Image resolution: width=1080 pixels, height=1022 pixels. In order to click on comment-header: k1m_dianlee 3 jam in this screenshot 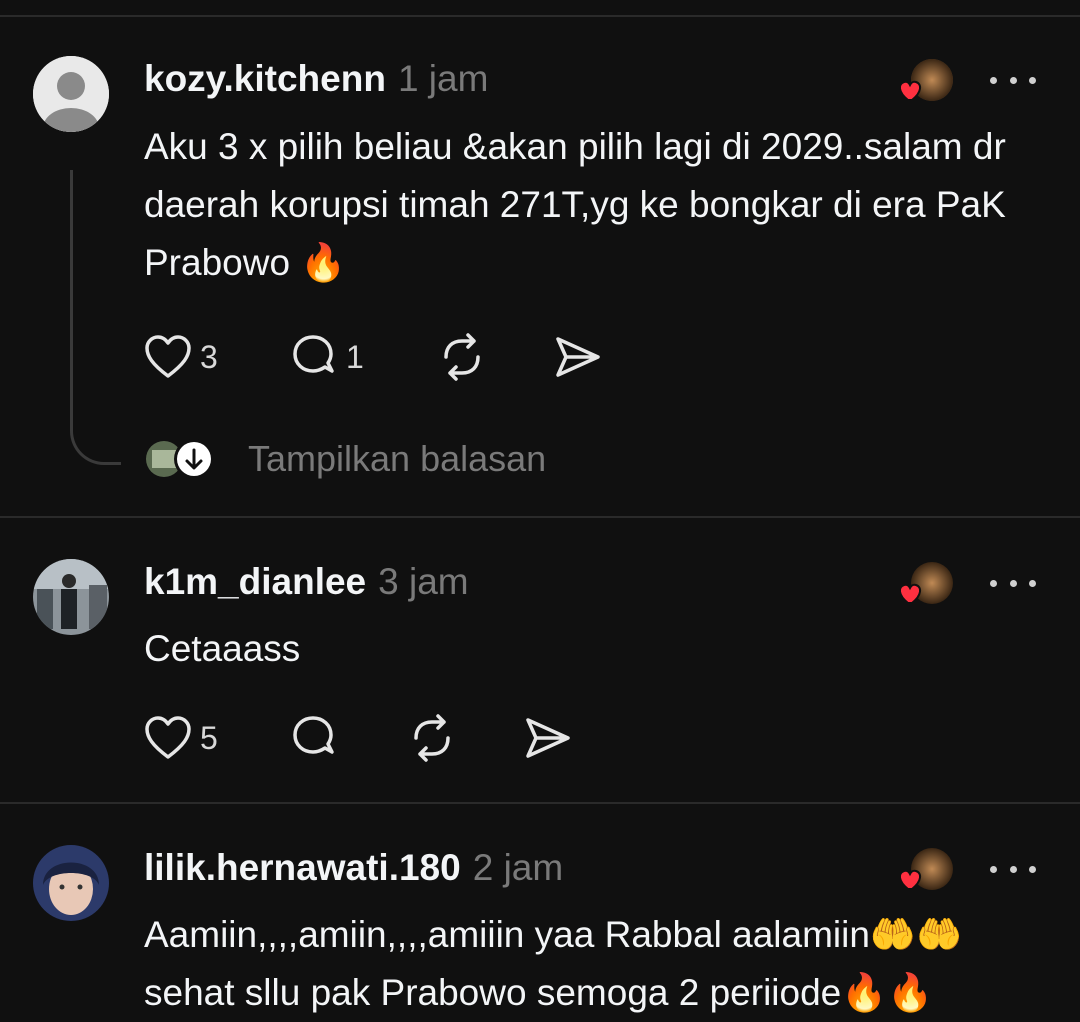, I will do `click(306, 582)`.